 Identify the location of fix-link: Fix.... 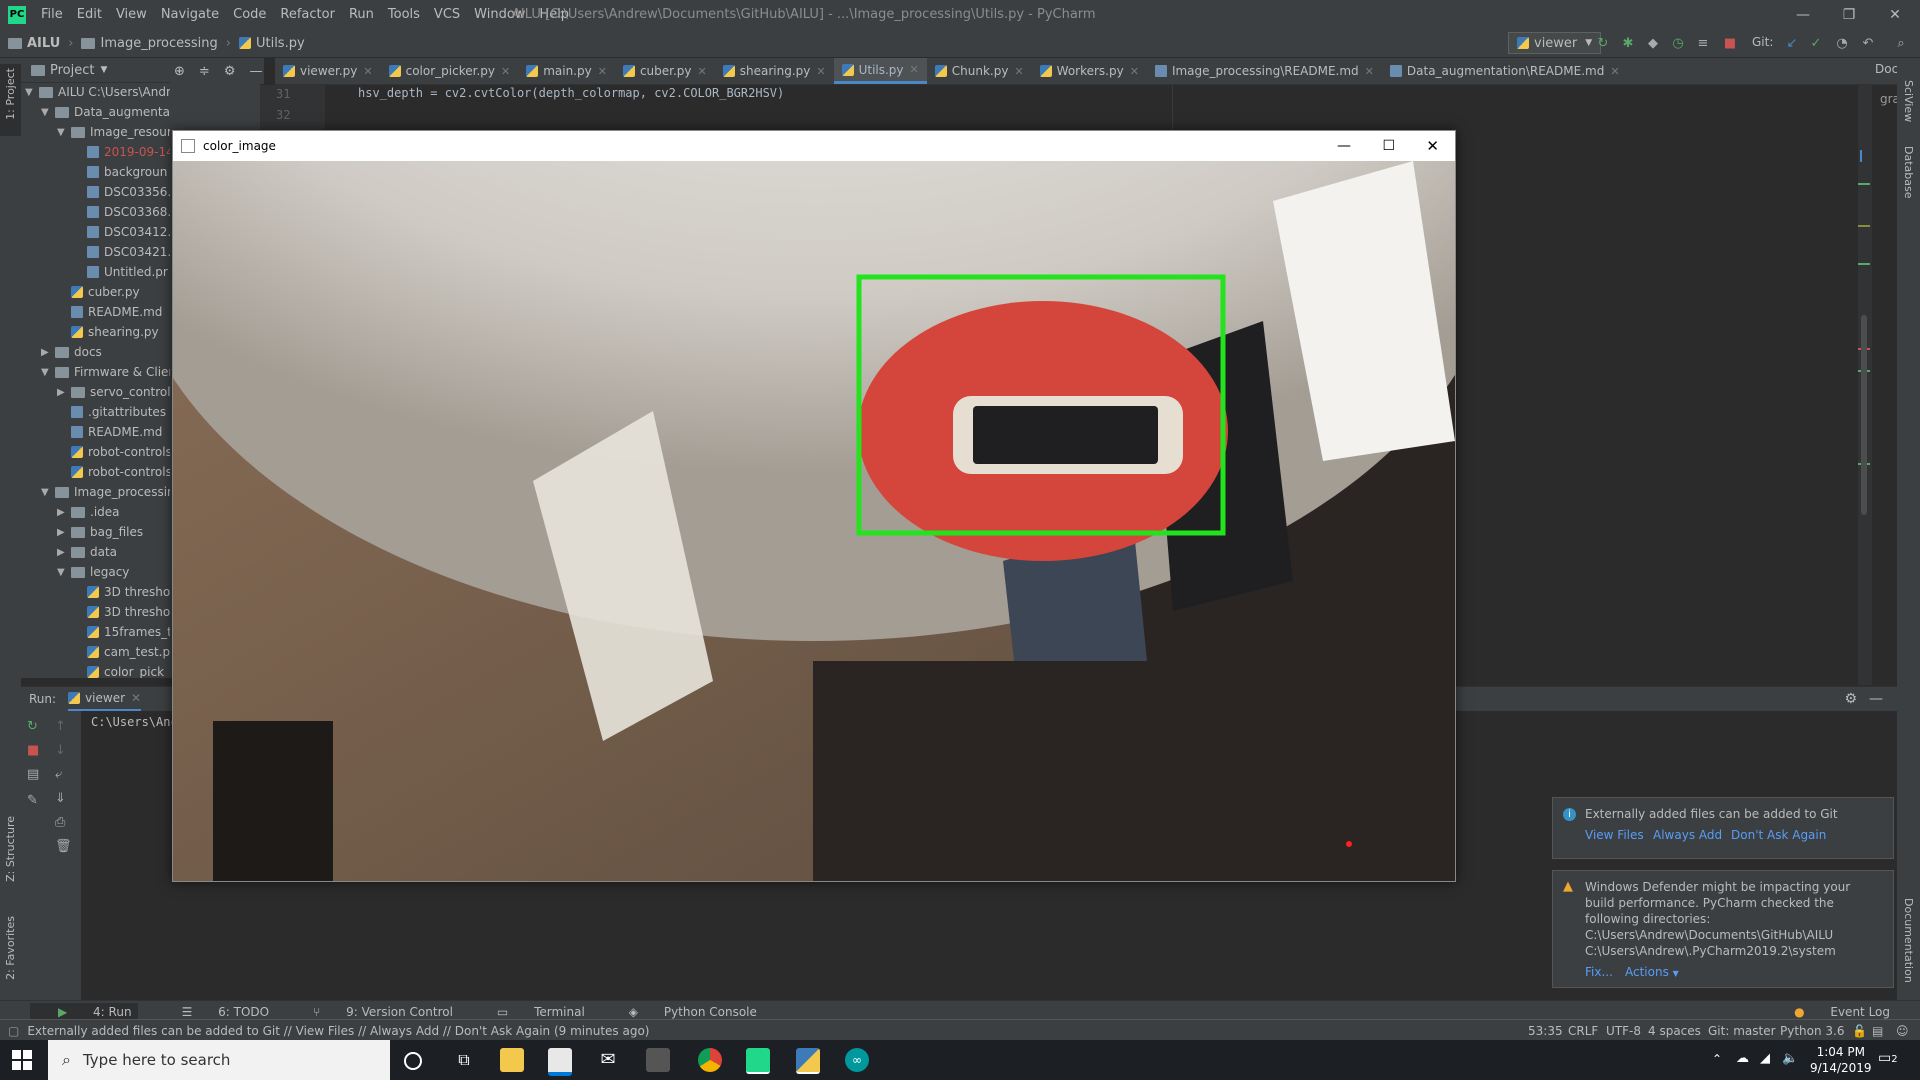
(1599, 972).